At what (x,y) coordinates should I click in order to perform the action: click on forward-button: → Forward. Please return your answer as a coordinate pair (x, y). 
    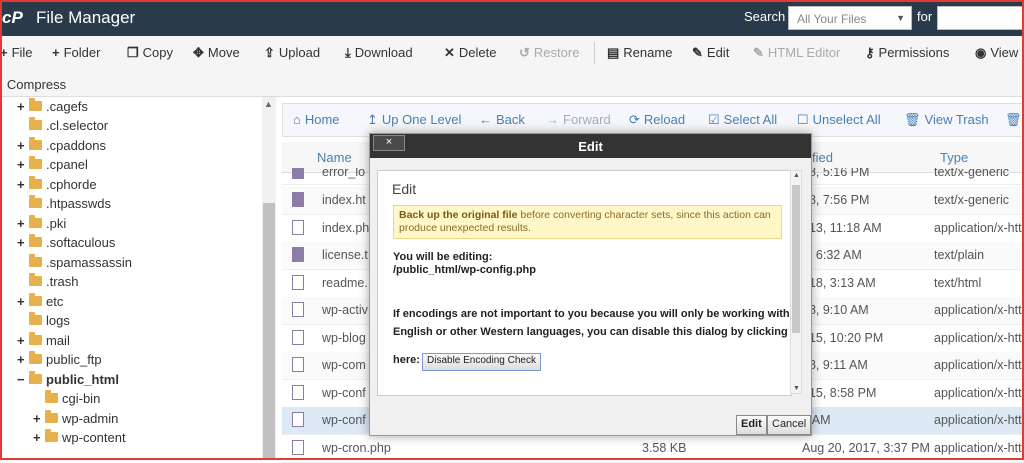
    Looking at the image, I should click on (578, 119).